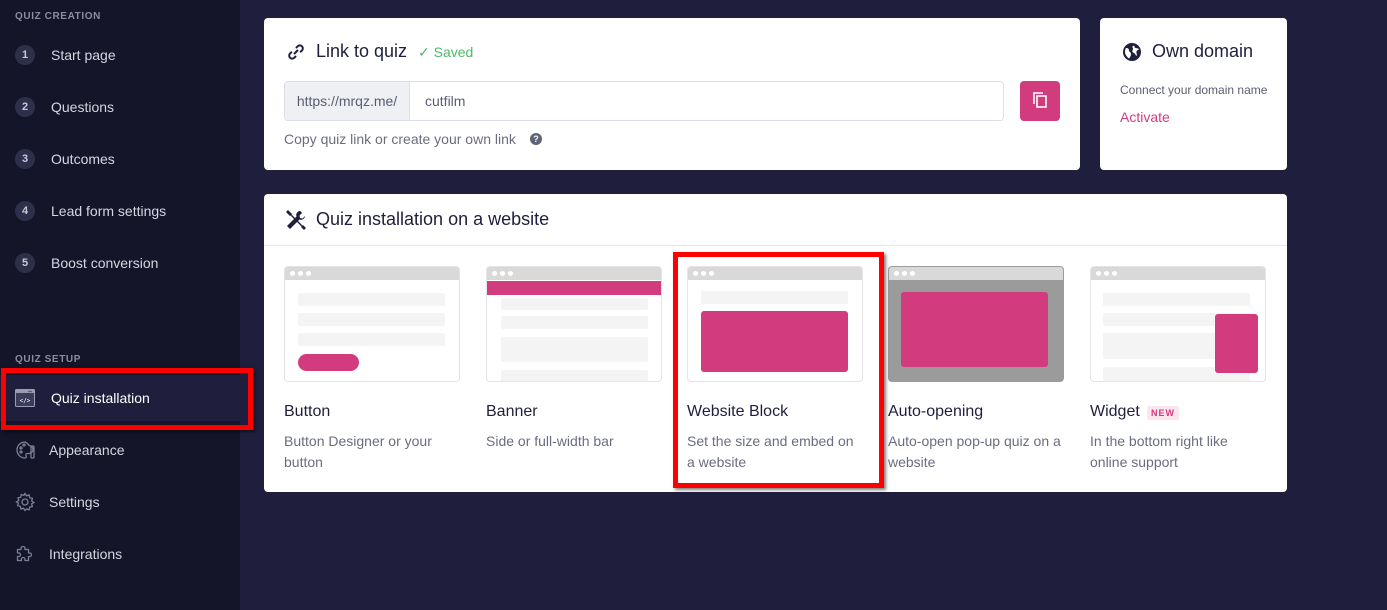  I want to click on option-description: Button Designer or your button, so click(358, 451).